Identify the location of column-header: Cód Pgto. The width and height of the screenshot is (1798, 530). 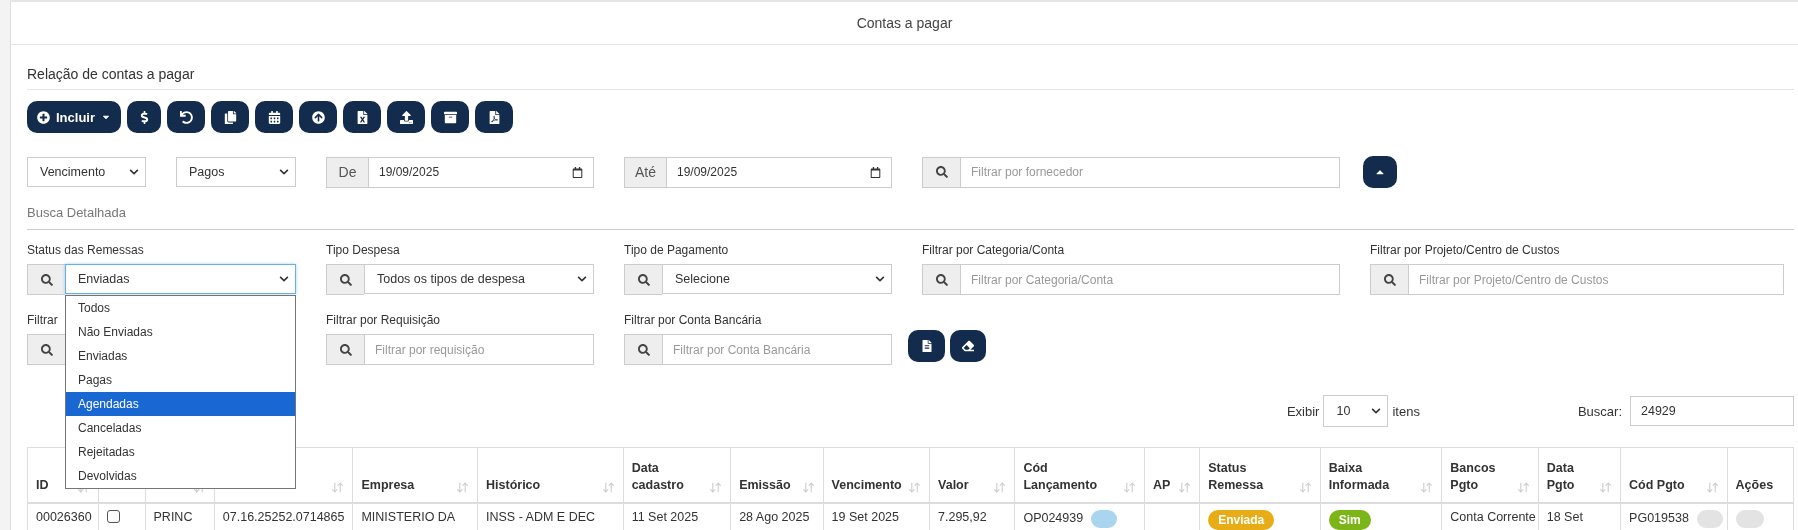
(1657, 485).